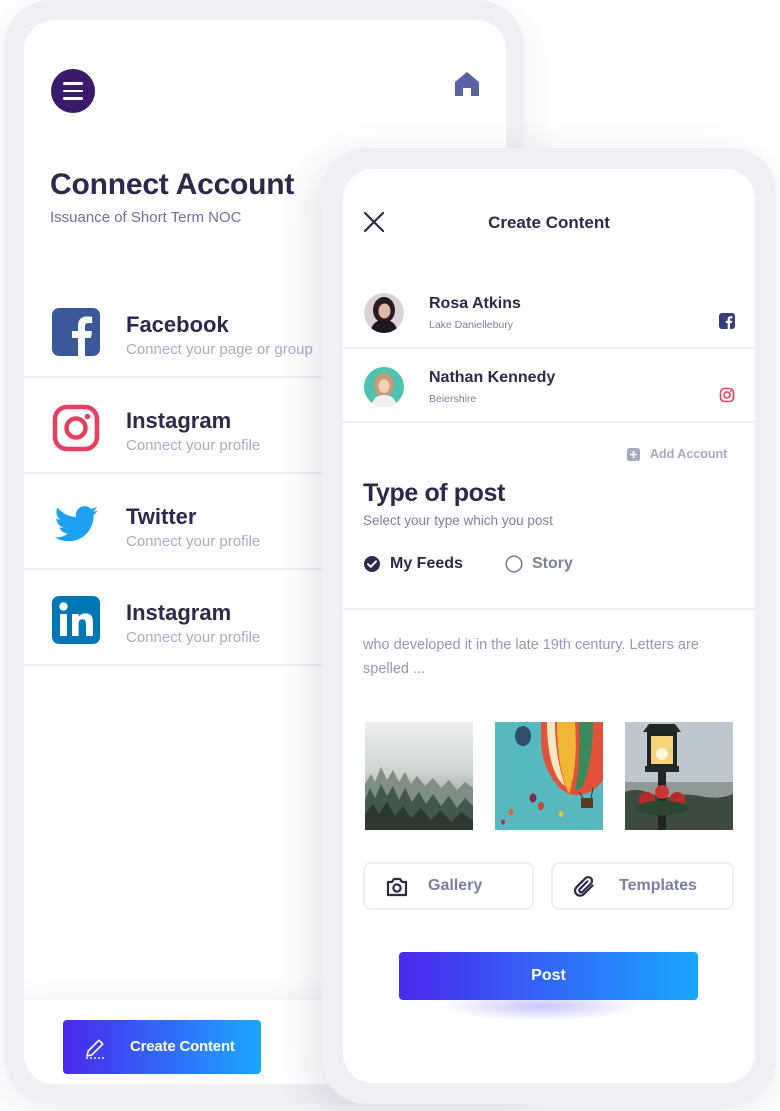 The width and height of the screenshot is (780, 1111). What do you see at coordinates (549, 311) in the screenshot?
I see `account-row: Rosa Atkins Lake Daniellebury` at bounding box center [549, 311].